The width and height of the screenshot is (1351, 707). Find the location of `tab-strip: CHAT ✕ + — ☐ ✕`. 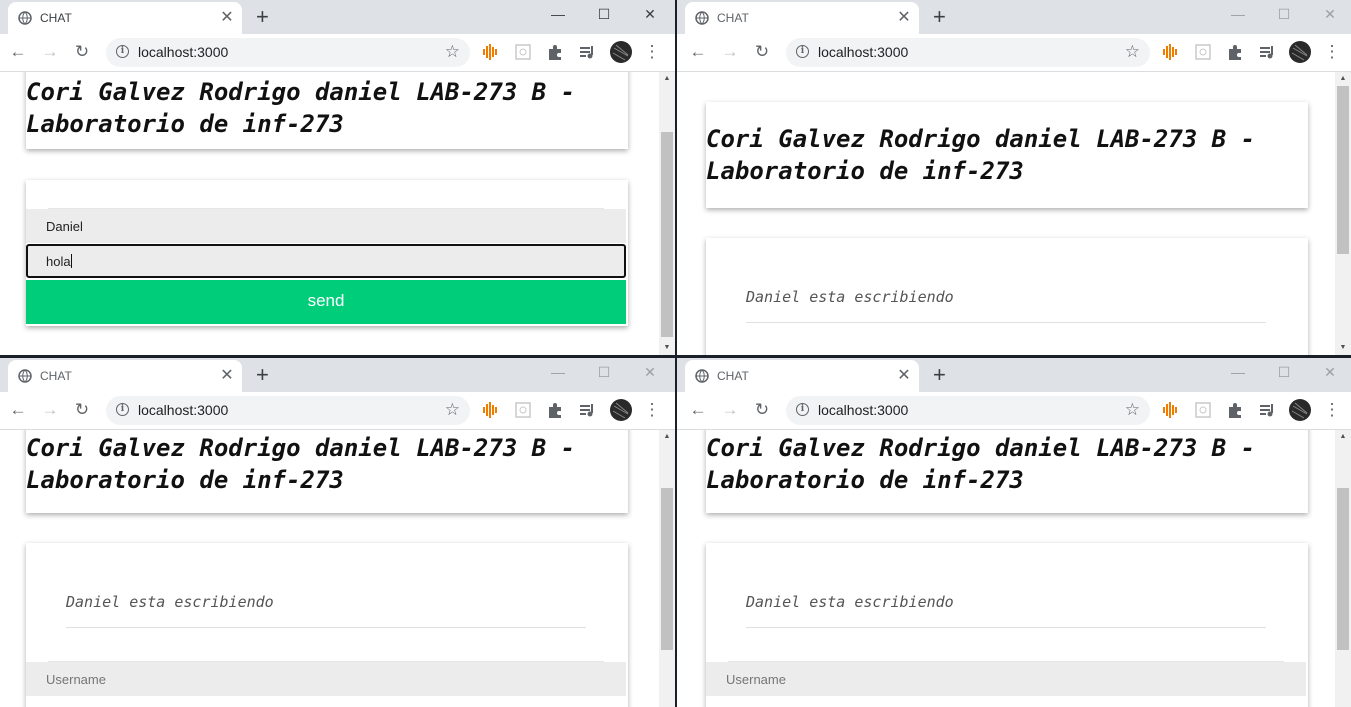

tab-strip: CHAT ✕ + — ☐ ✕ is located at coordinates (337, 17).